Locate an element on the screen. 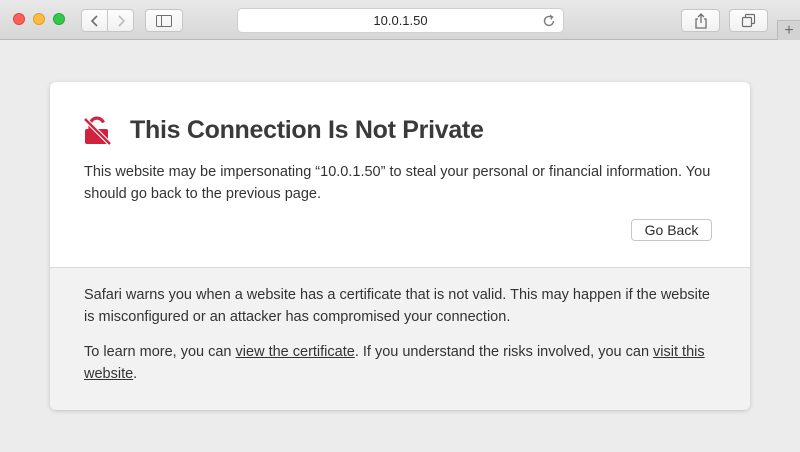 The image size is (800, 452). reload-icon is located at coordinates (549, 21).